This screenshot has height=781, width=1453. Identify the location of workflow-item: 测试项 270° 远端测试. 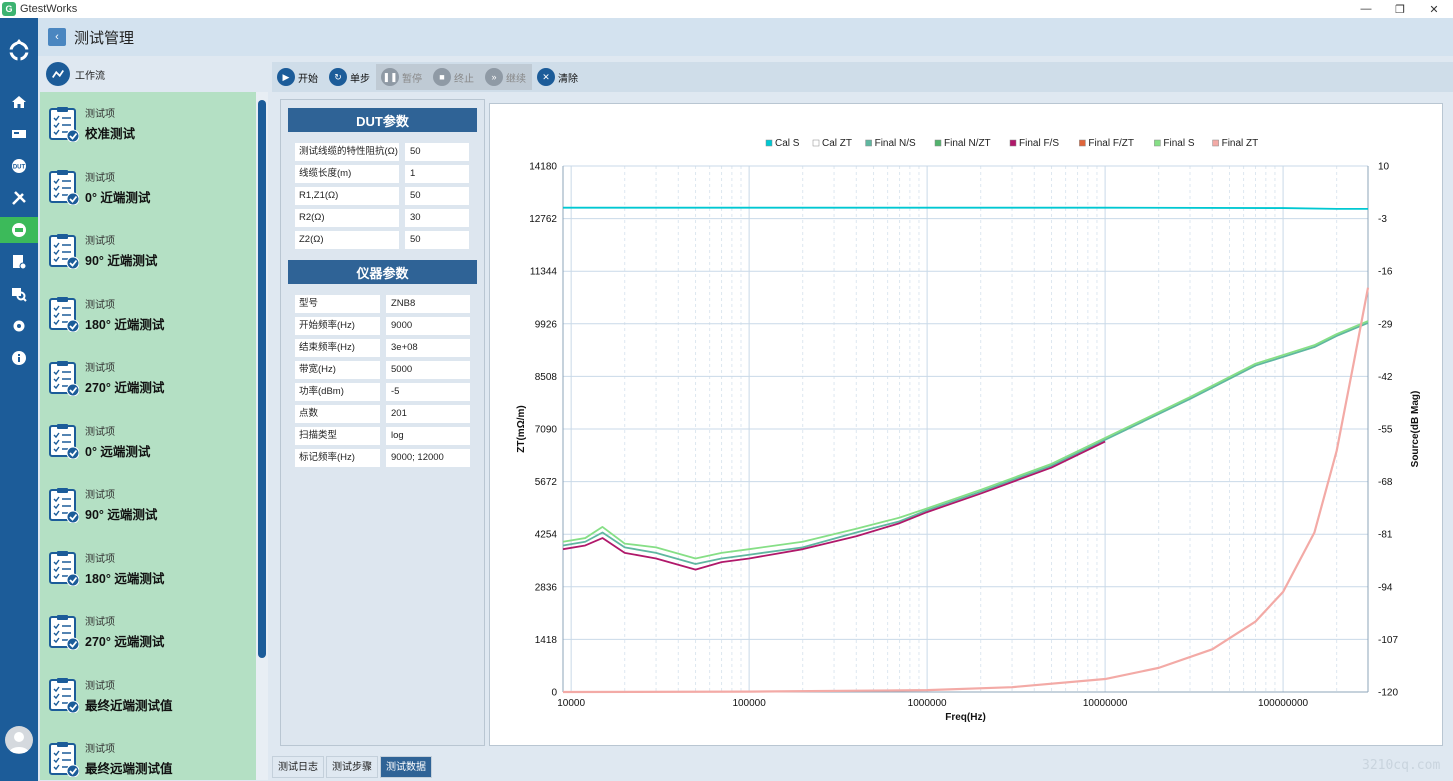
(148, 632).